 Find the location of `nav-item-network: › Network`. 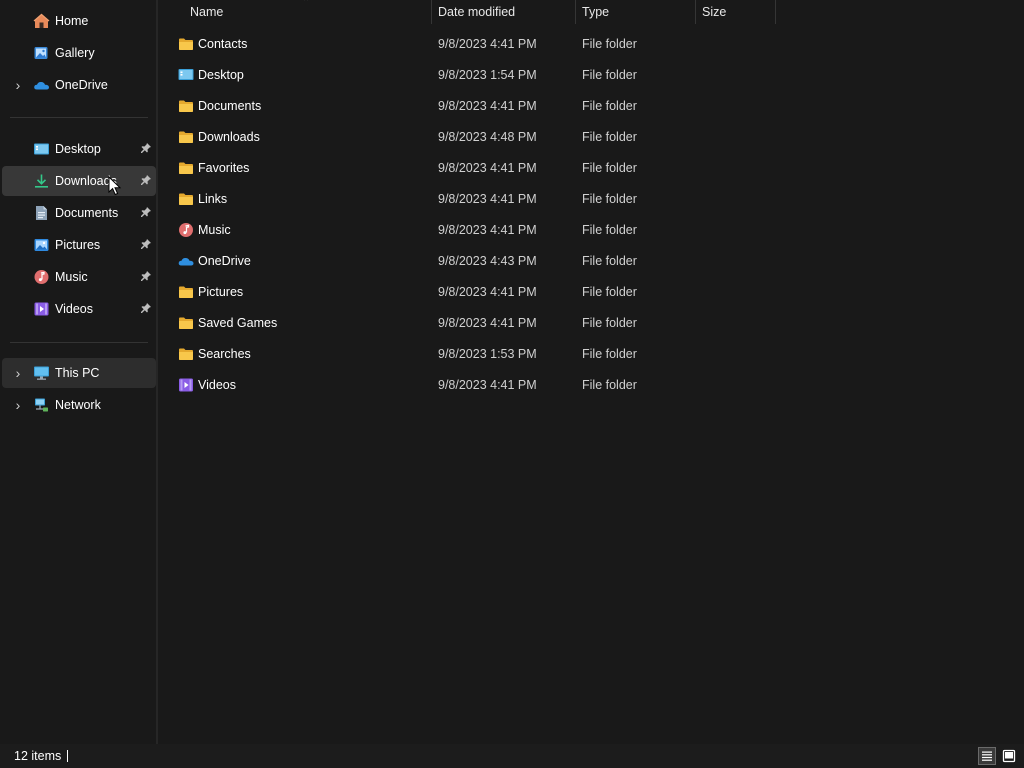

nav-item-network: › Network is located at coordinates (79, 405).